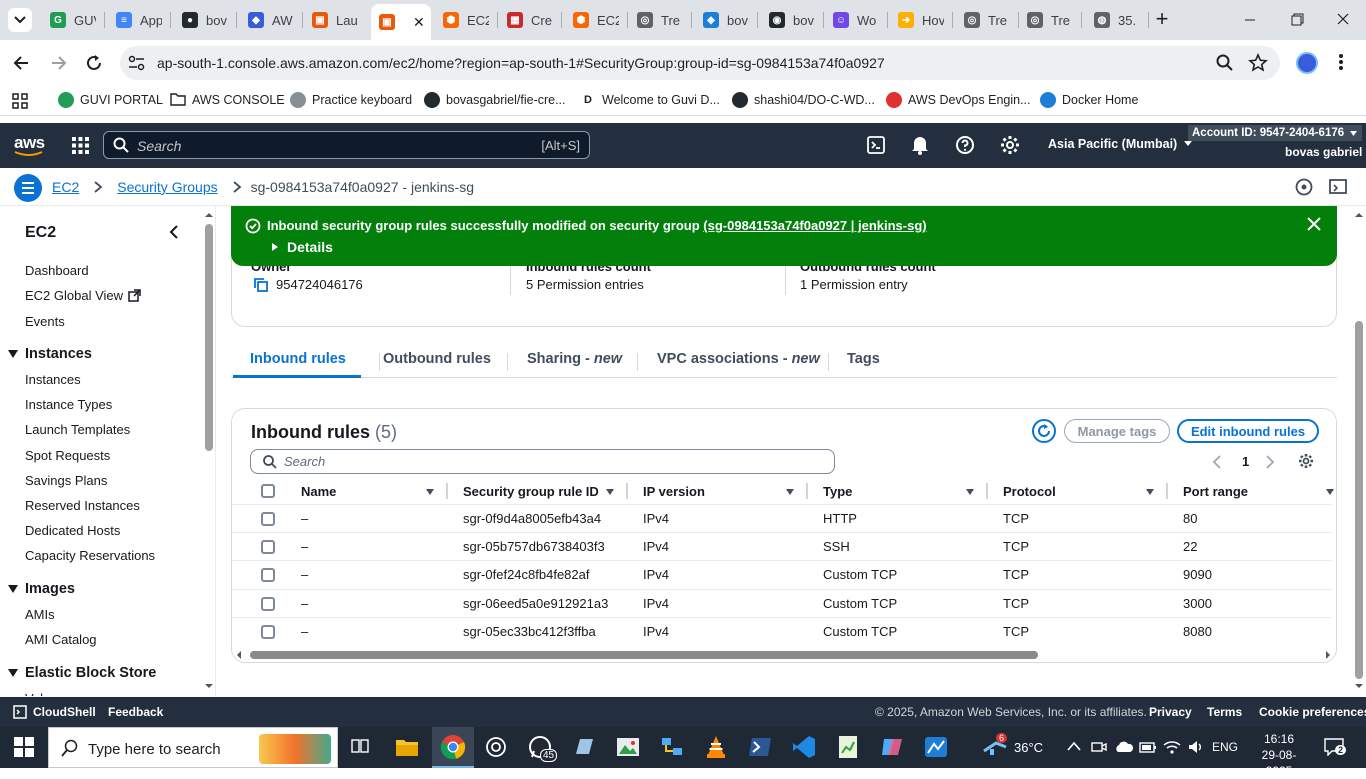 The height and width of the screenshot is (779, 1366). I want to click on minimize-button, so click(1250, 20).